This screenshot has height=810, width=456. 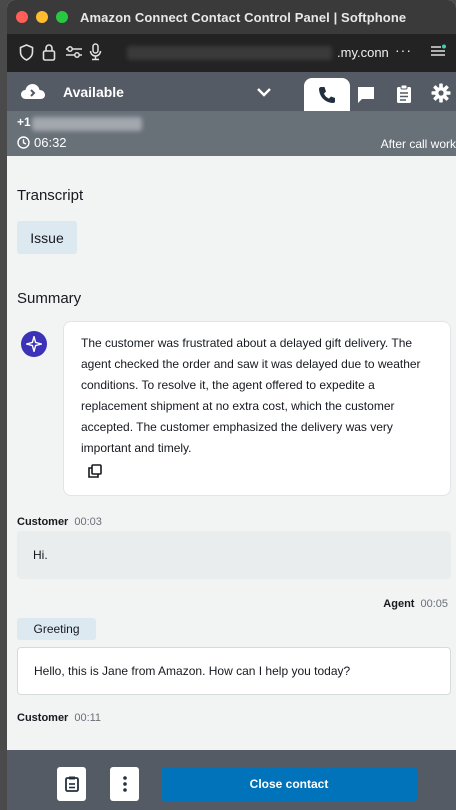 What do you see at coordinates (363, 52) in the screenshot?
I see `url-text: .my.conn` at bounding box center [363, 52].